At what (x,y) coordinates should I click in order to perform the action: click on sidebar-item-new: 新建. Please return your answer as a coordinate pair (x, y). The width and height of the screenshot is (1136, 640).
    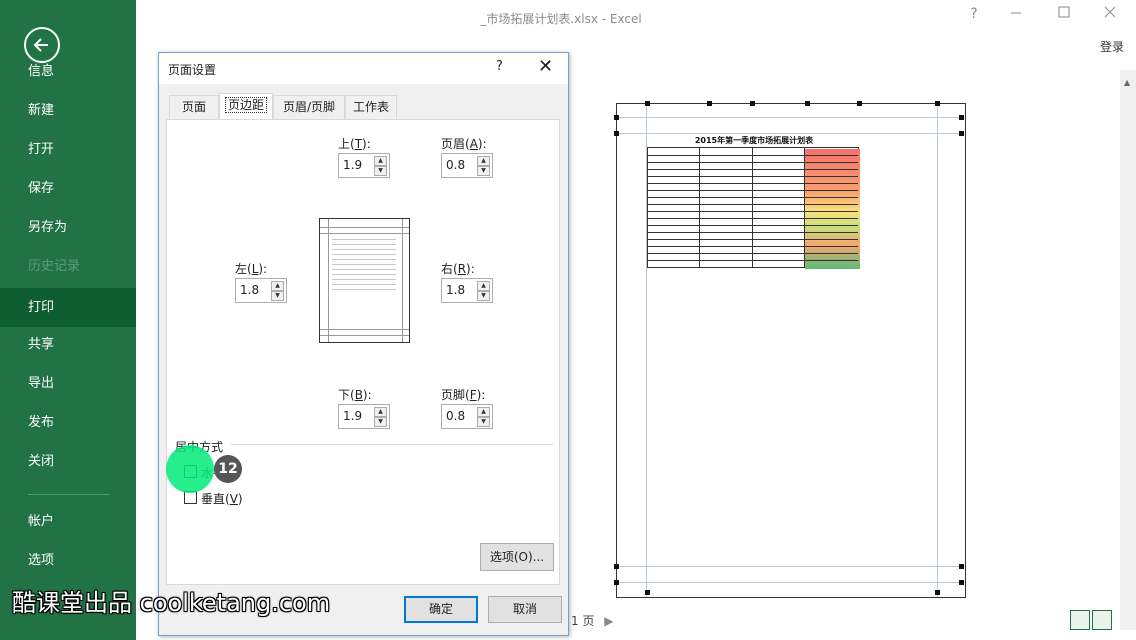
    Looking at the image, I should click on (68, 111).